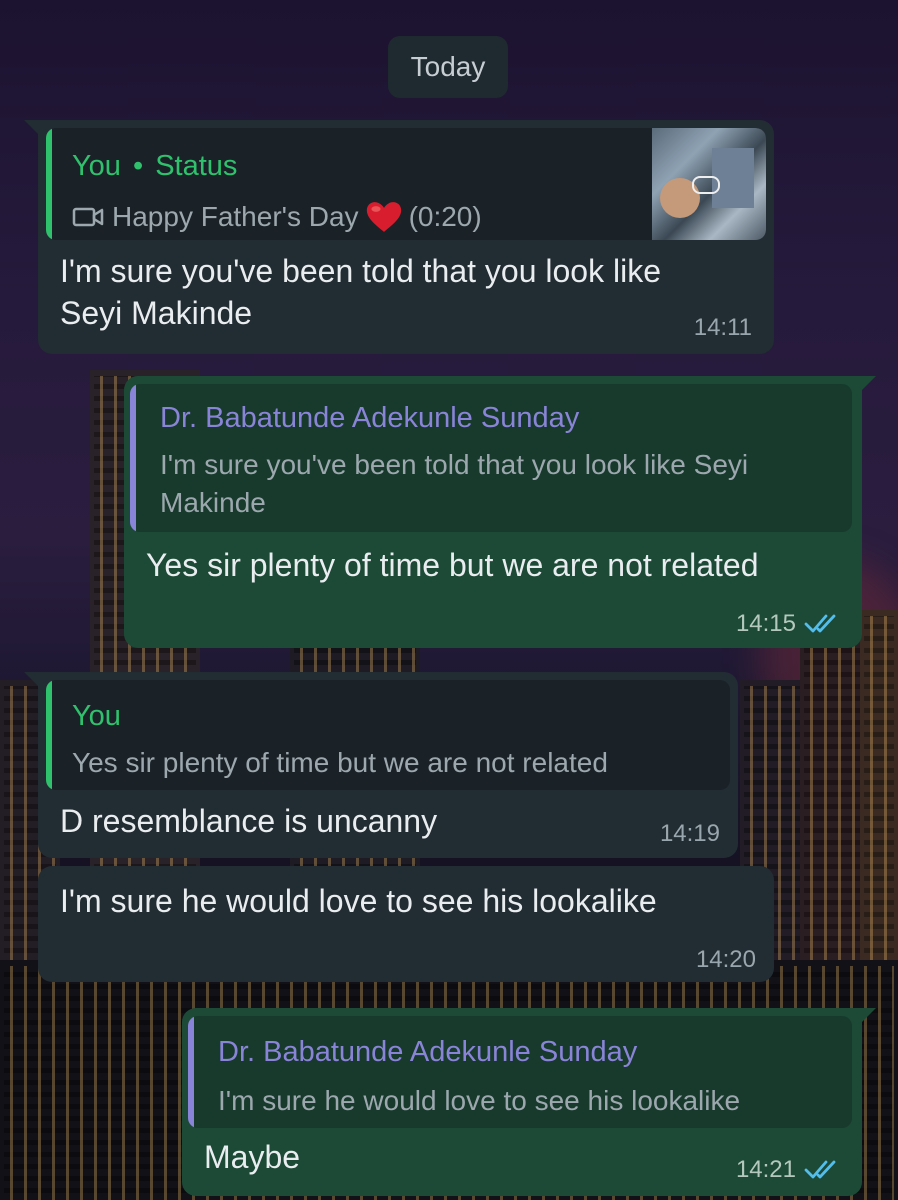  What do you see at coordinates (383, 217) in the screenshot?
I see `red-heart-icon` at bounding box center [383, 217].